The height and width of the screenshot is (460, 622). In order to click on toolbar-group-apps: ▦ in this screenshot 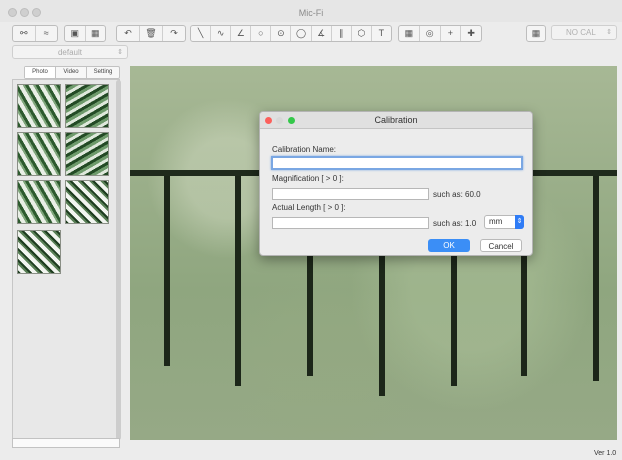, I will do `click(536, 33)`.